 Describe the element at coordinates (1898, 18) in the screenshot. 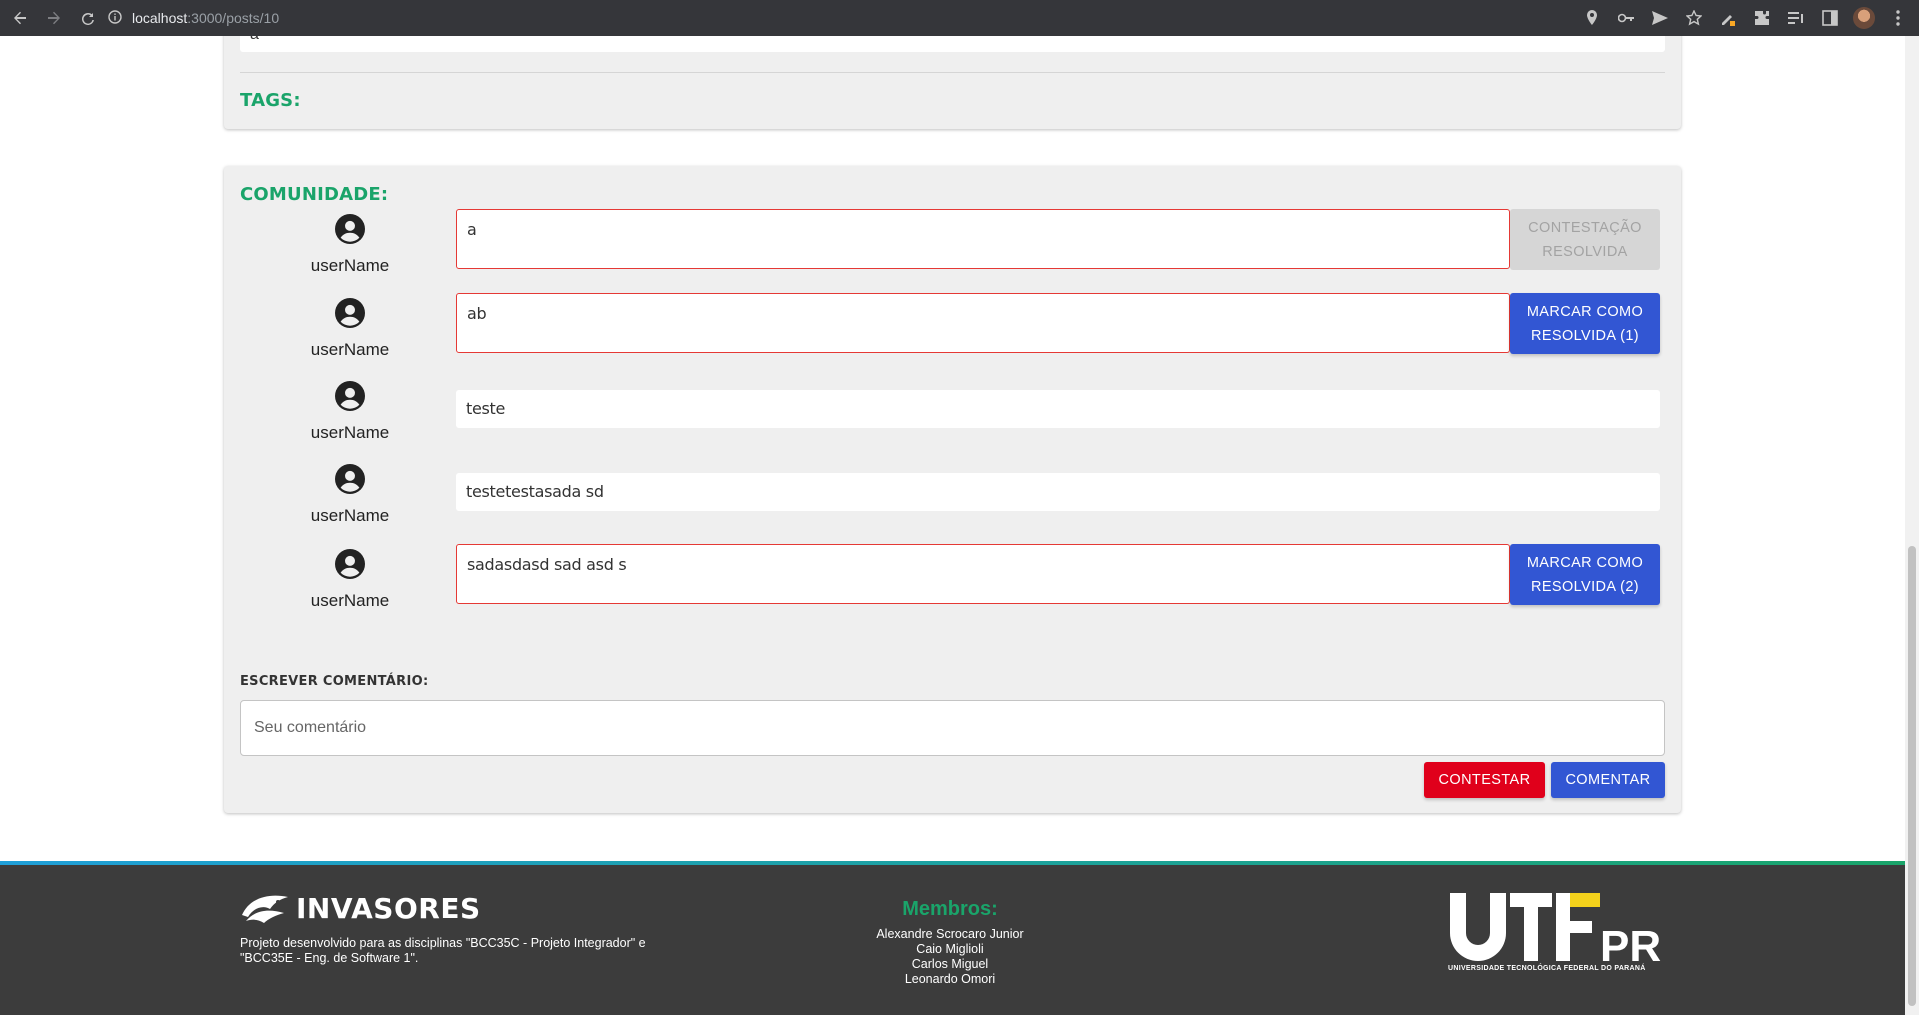

I see `menu-dots-icon` at that location.